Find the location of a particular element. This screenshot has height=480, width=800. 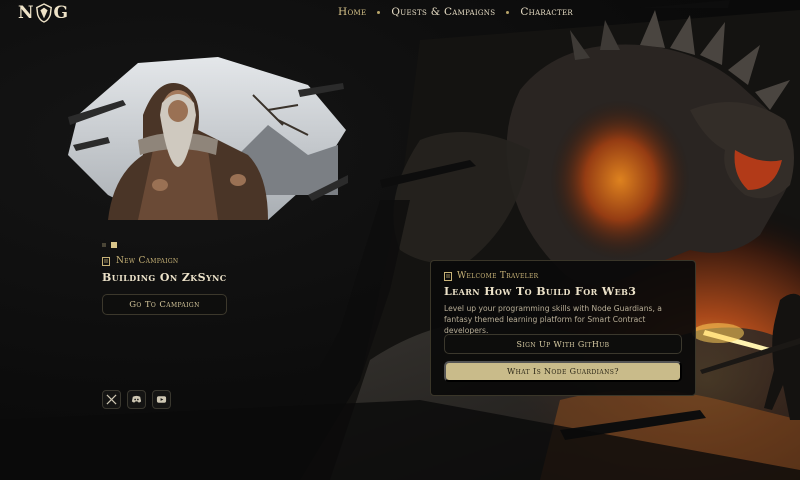

nav-home: Home is located at coordinates (352, 12).